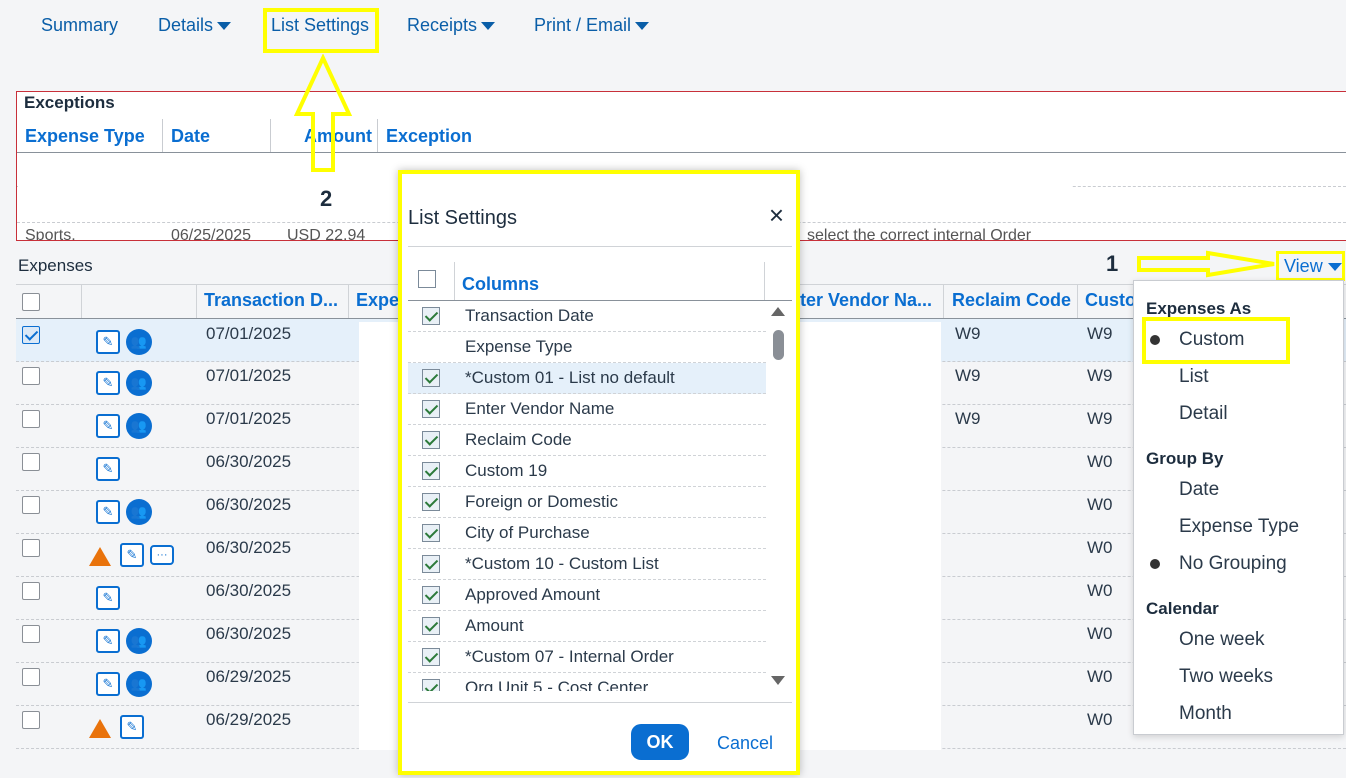 The image size is (1346, 778). Describe the element at coordinates (587, 564) in the screenshot. I see `column-option: *Custom 10 - Custom List` at that location.